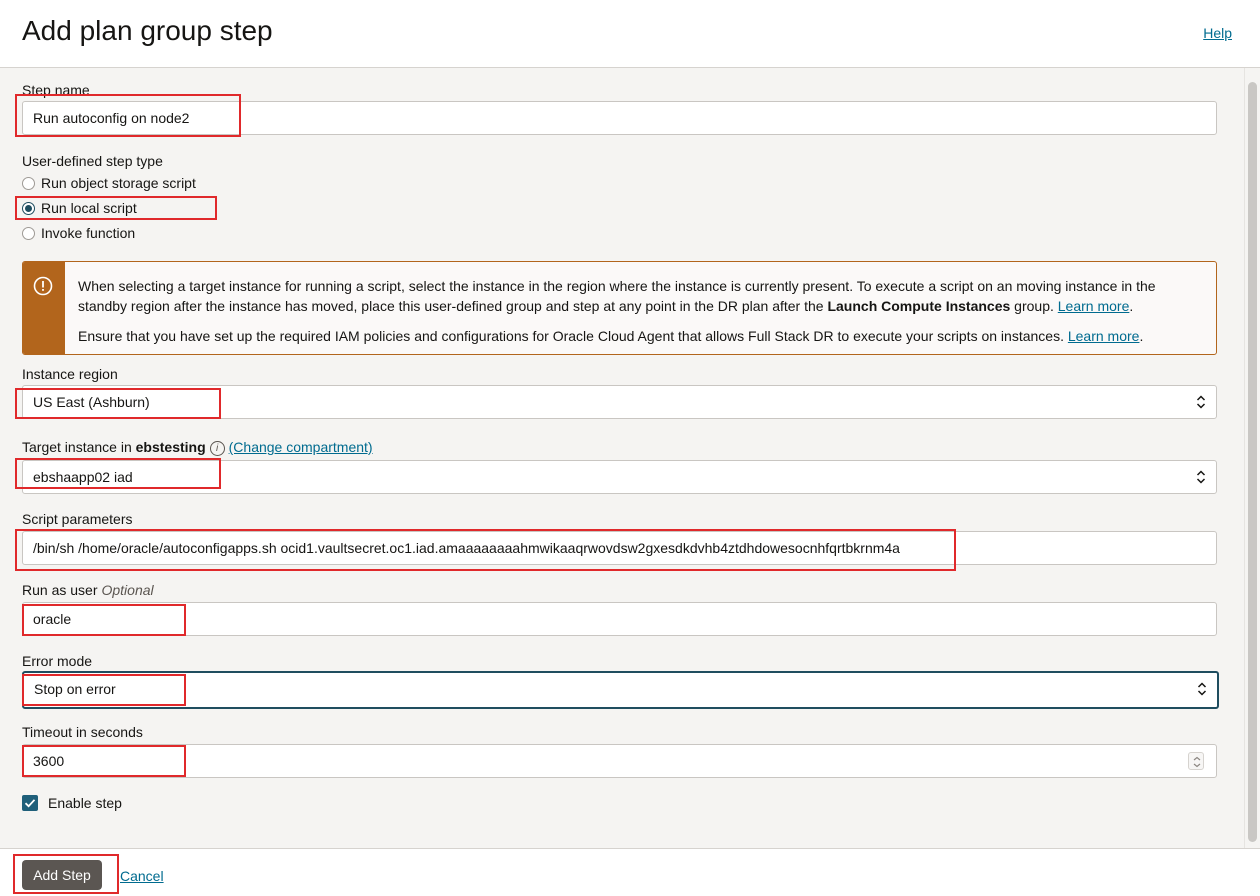  I want to click on help-link: Help, so click(1217, 33).